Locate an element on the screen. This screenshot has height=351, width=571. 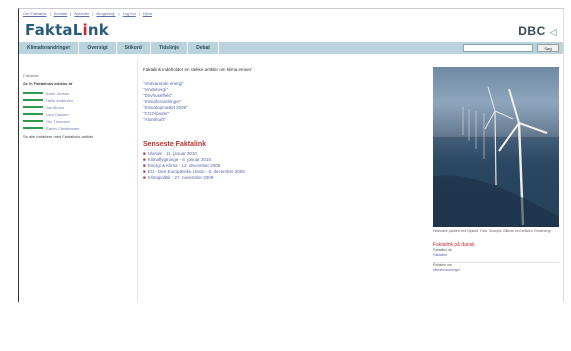
sidebar-subheading: Se in Faktalinks artikler af is located at coordinates (48, 83).